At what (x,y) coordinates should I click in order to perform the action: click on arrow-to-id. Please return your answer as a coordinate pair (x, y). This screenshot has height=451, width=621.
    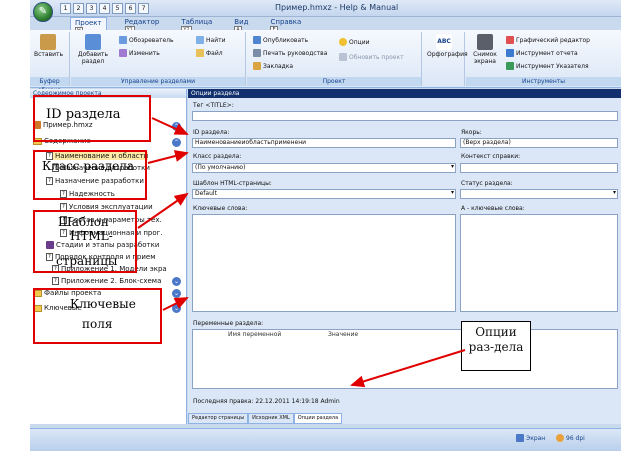
    Looking at the image, I should click on (170, 126).